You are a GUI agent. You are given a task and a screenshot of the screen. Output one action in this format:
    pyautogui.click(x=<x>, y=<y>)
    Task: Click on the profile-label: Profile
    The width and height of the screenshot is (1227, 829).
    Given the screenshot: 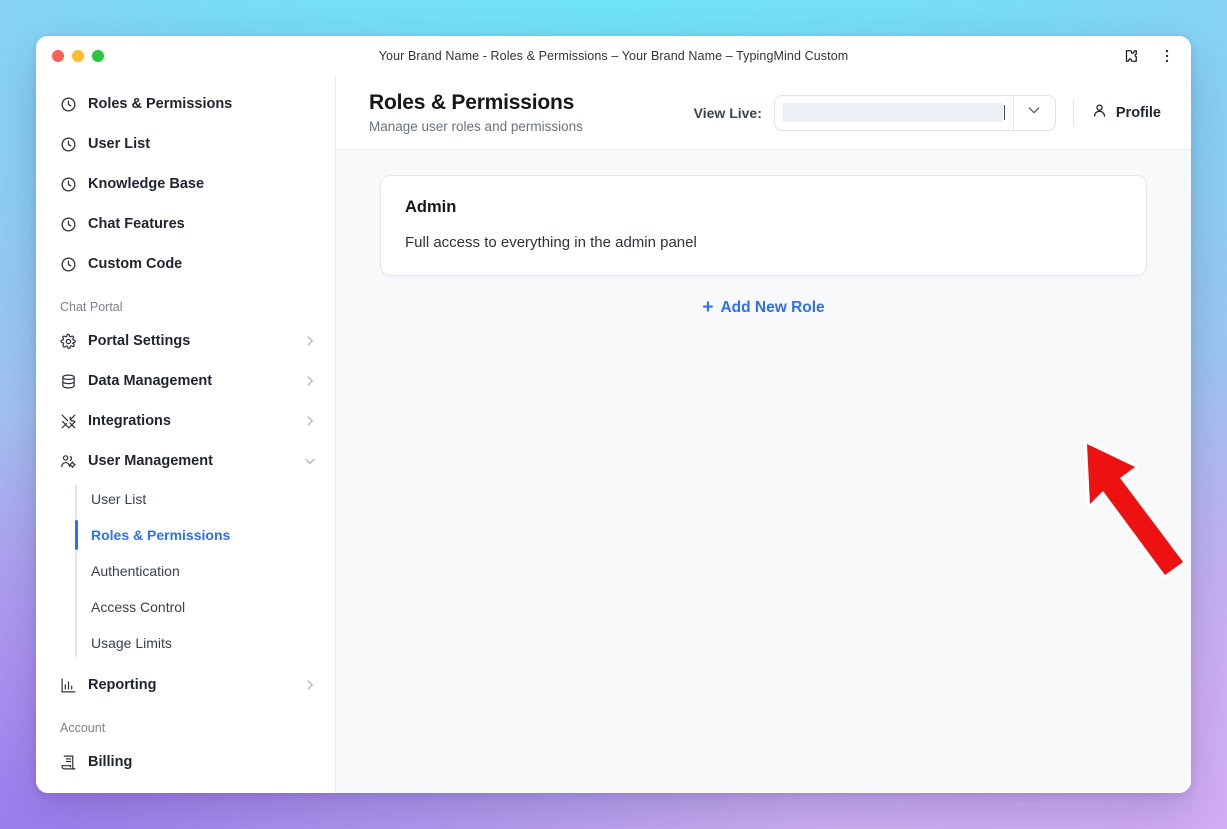 What is the action you would take?
    pyautogui.click(x=1138, y=112)
    